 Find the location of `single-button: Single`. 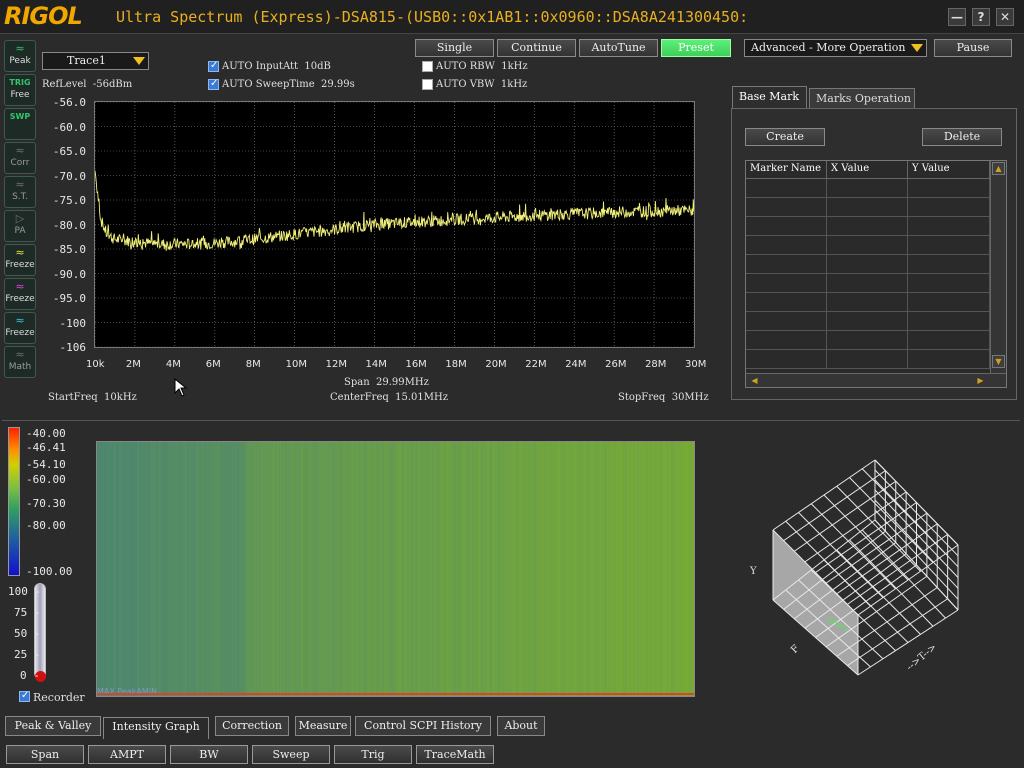

single-button: Single is located at coordinates (454, 48).